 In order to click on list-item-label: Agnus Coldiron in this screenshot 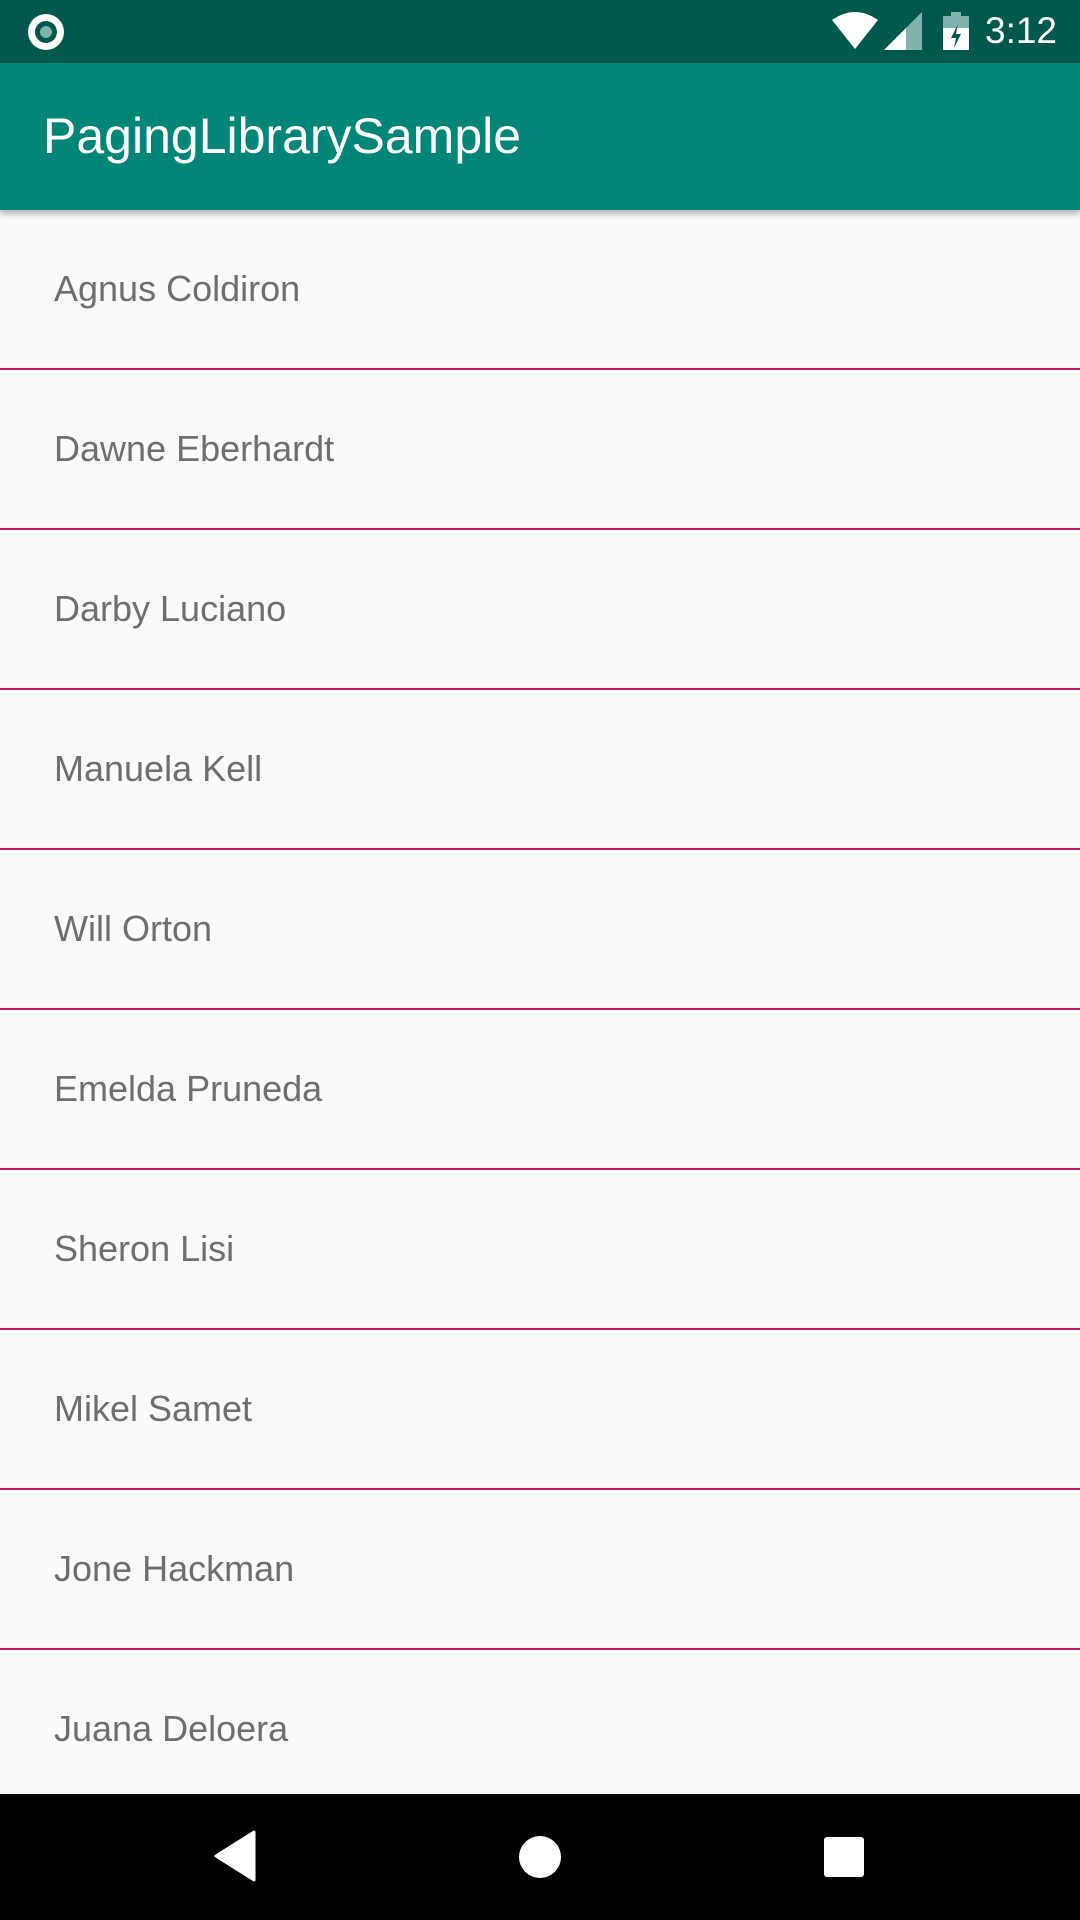, I will do `click(177, 288)`.